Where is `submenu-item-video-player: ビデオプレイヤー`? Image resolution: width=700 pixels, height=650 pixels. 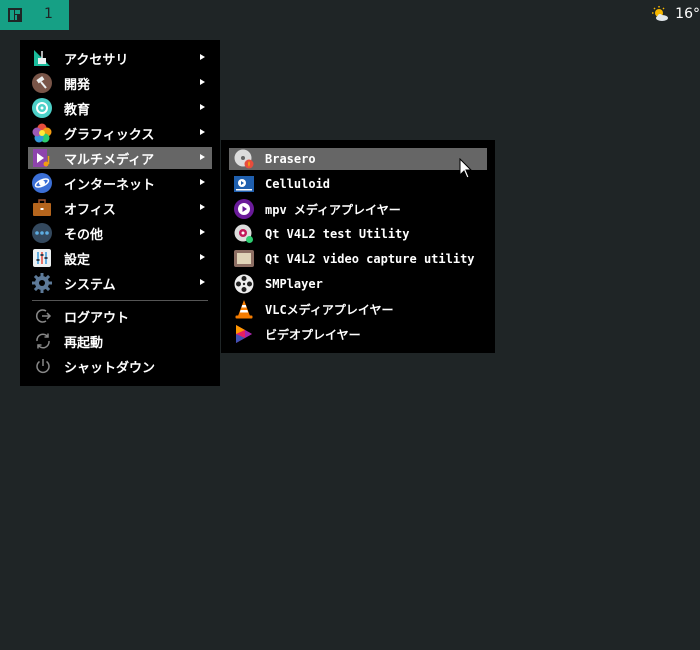
submenu-item-video-player: ビデオプレイヤー is located at coordinates (358, 334).